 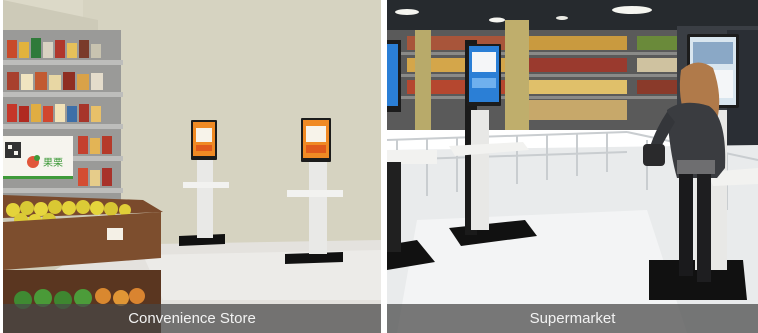 I want to click on shopper-leg, so click(x=686, y=226).